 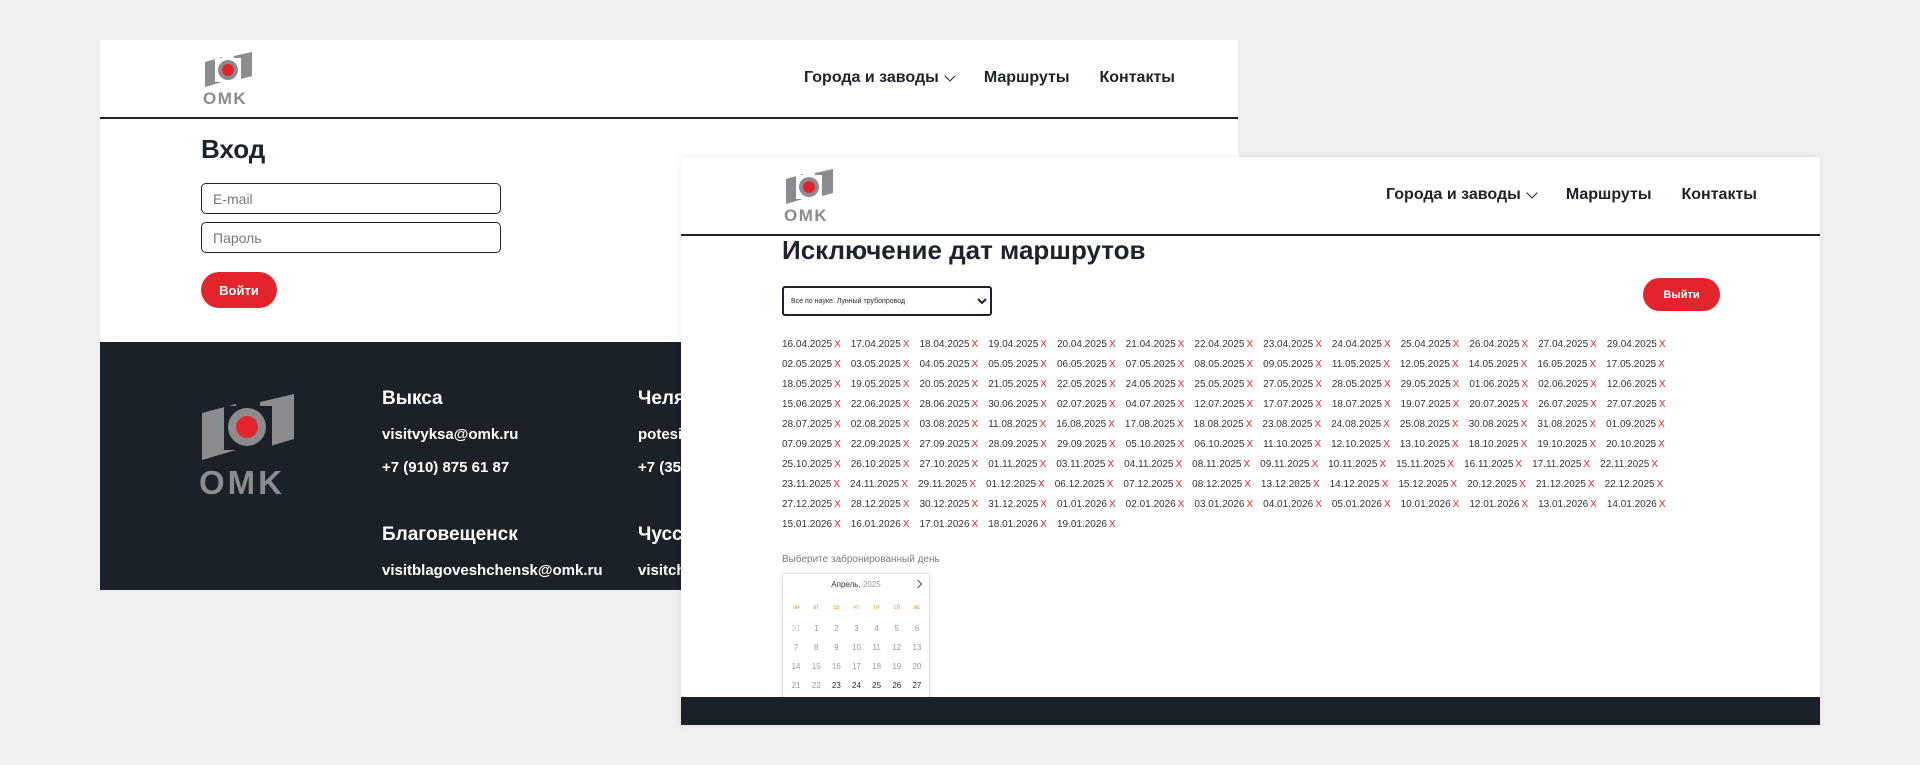 I want to click on logout-button: Выйти, so click(x=1681, y=294).